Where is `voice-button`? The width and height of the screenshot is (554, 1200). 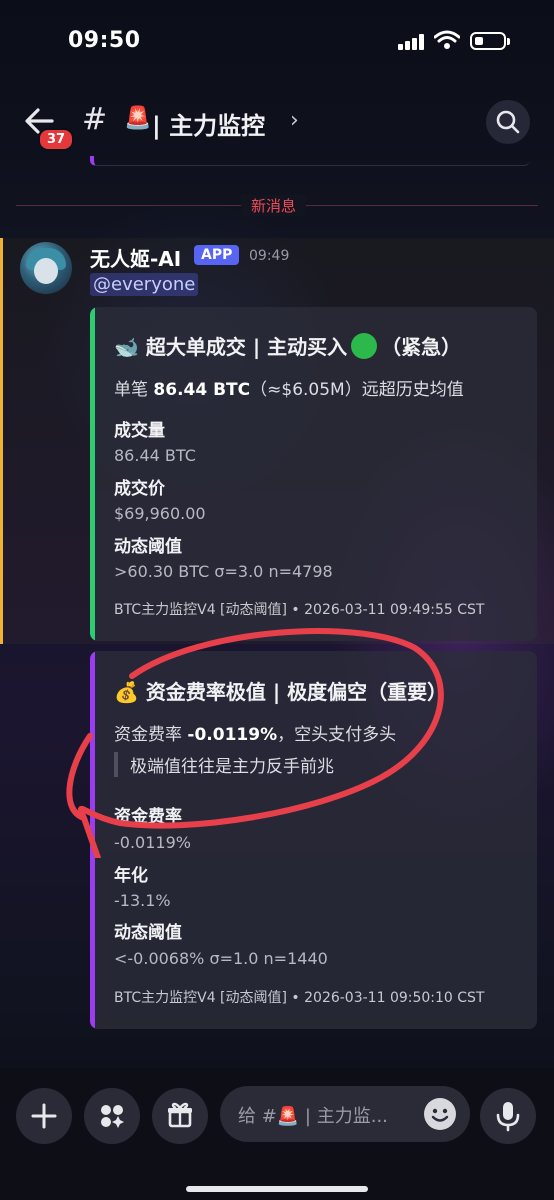
voice-button is located at coordinates (508, 1116).